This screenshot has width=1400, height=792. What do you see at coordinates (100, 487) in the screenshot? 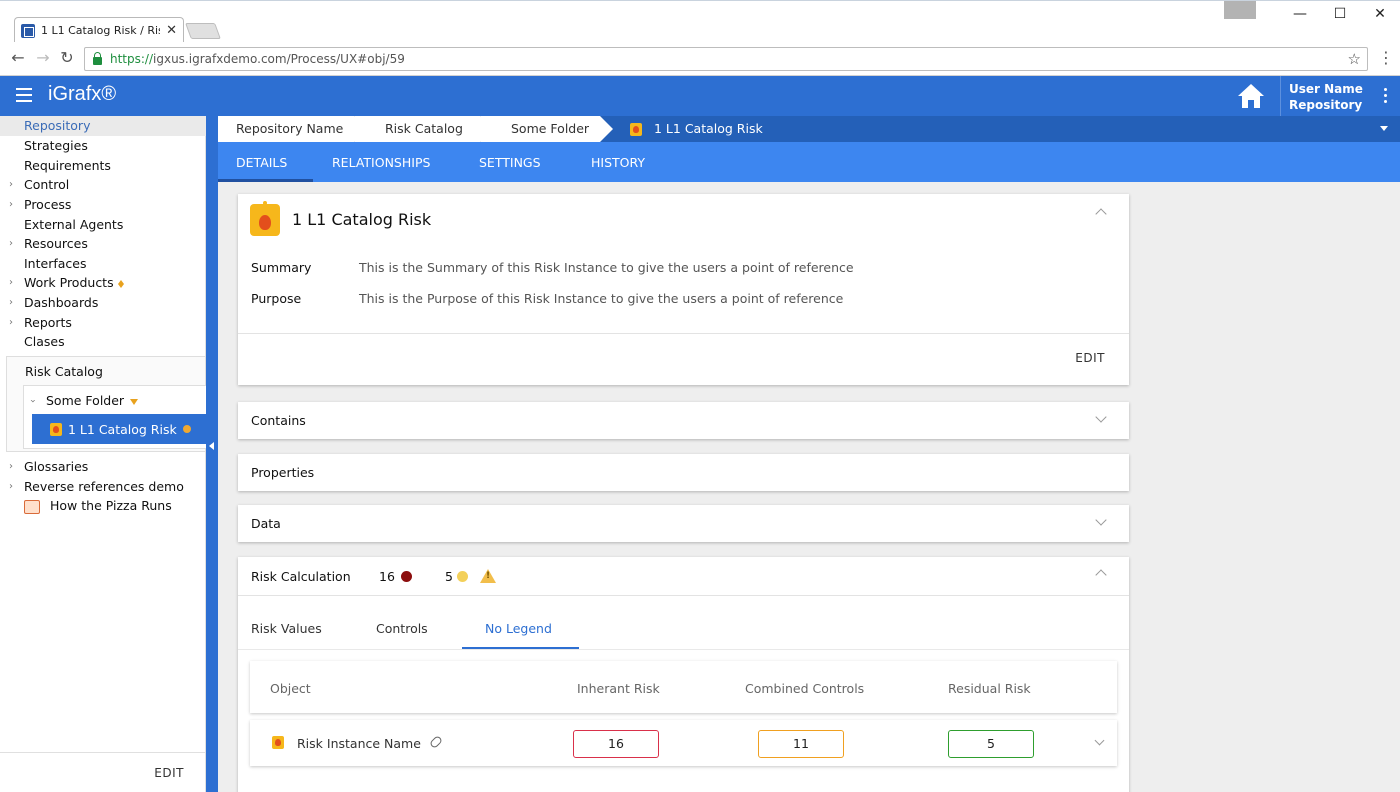
I see `sidebar-item-reverse-references: › Reverse references demo` at bounding box center [100, 487].